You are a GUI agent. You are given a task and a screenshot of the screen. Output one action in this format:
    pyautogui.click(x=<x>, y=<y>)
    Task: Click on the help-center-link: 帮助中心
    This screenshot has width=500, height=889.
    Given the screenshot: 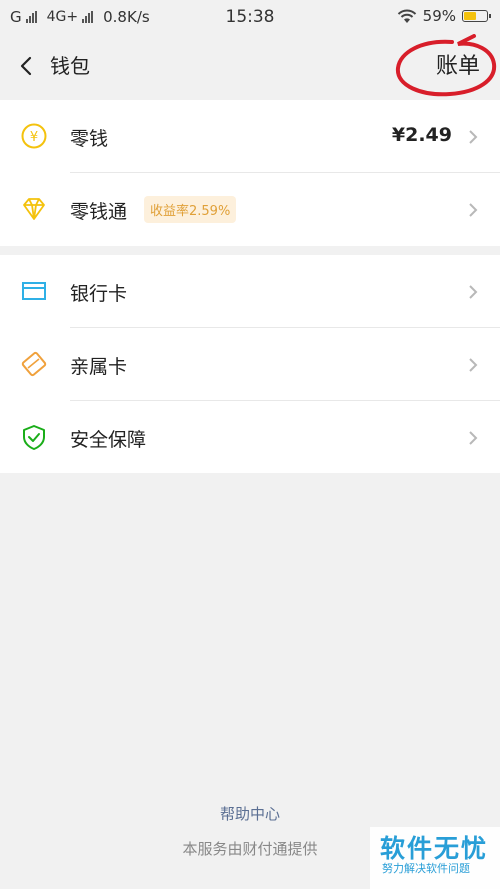 What is the action you would take?
    pyautogui.click(x=250, y=813)
    